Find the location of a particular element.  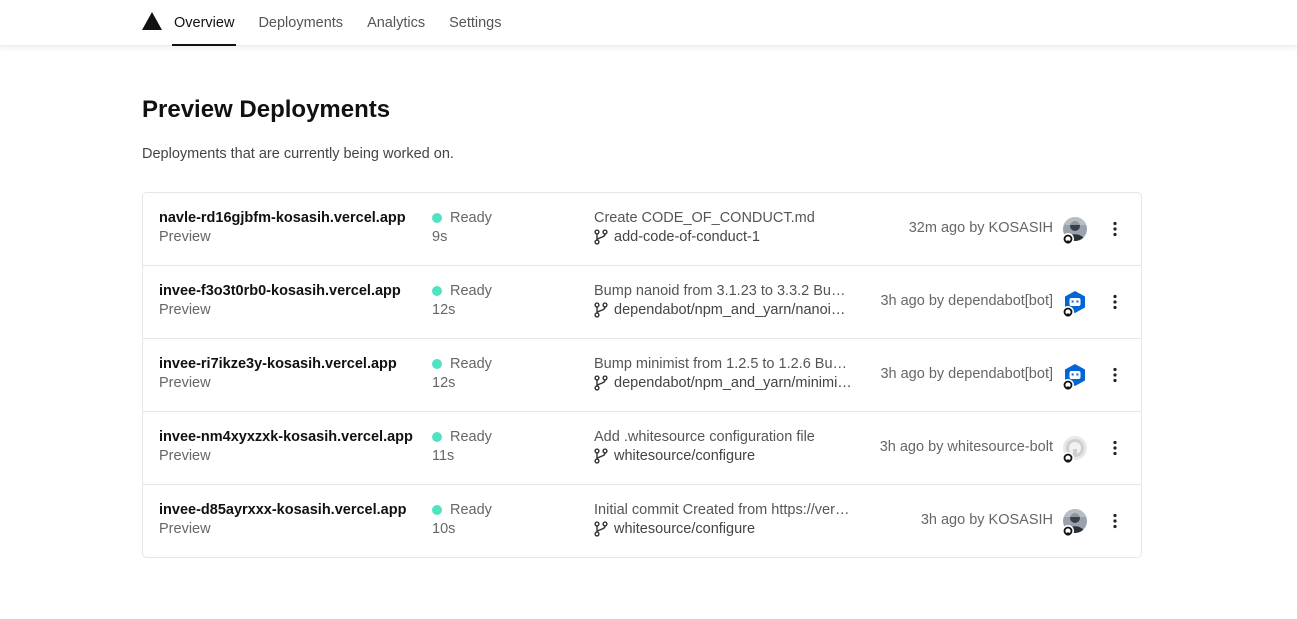

vercel-logo-icon is located at coordinates (152, 21).